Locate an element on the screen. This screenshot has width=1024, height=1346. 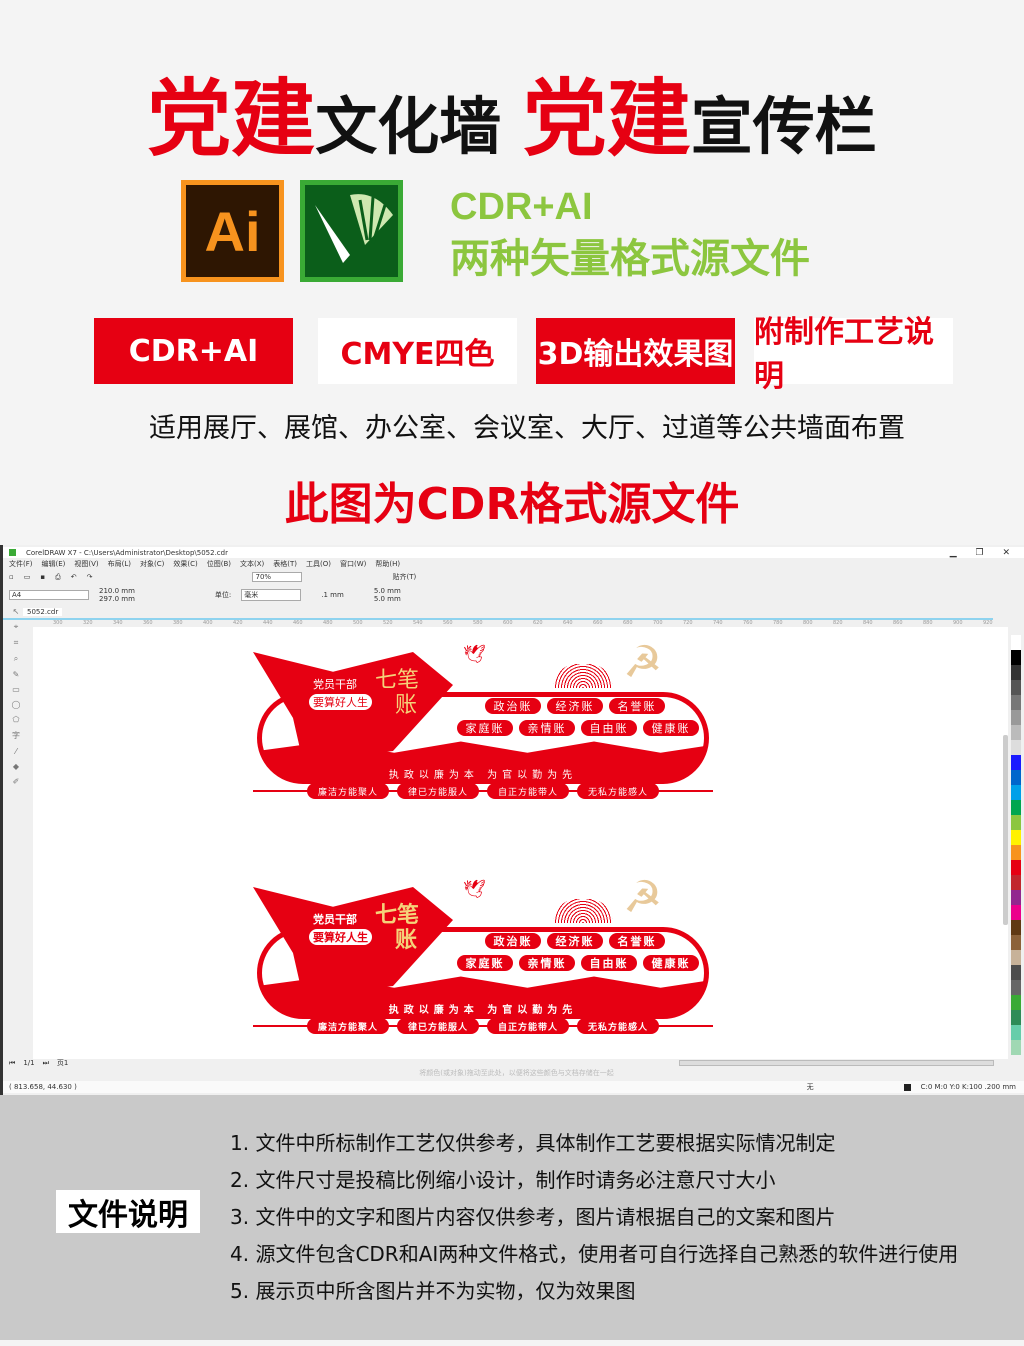
tab-5052: 5052.cdr is located at coordinates (43, 612).